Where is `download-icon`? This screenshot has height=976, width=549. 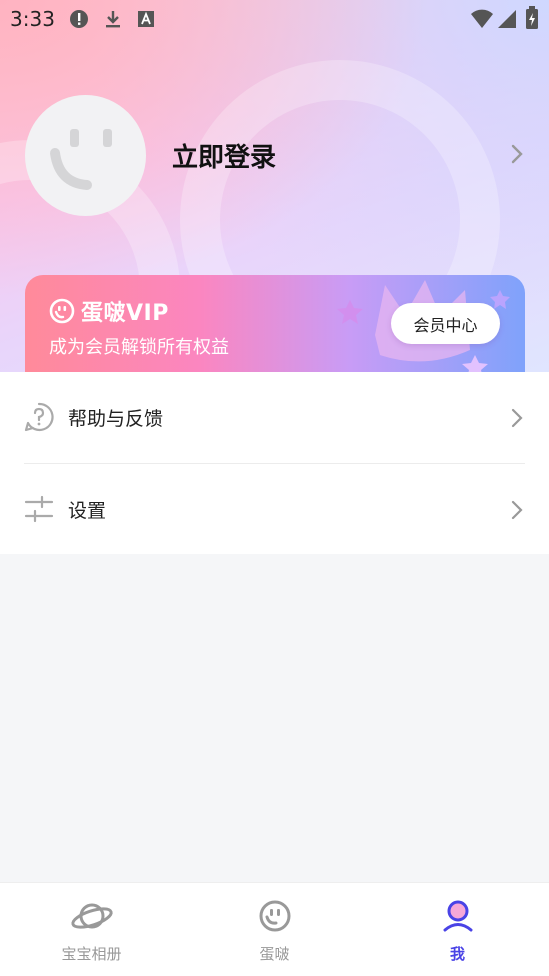 download-icon is located at coordinates (113, 21).